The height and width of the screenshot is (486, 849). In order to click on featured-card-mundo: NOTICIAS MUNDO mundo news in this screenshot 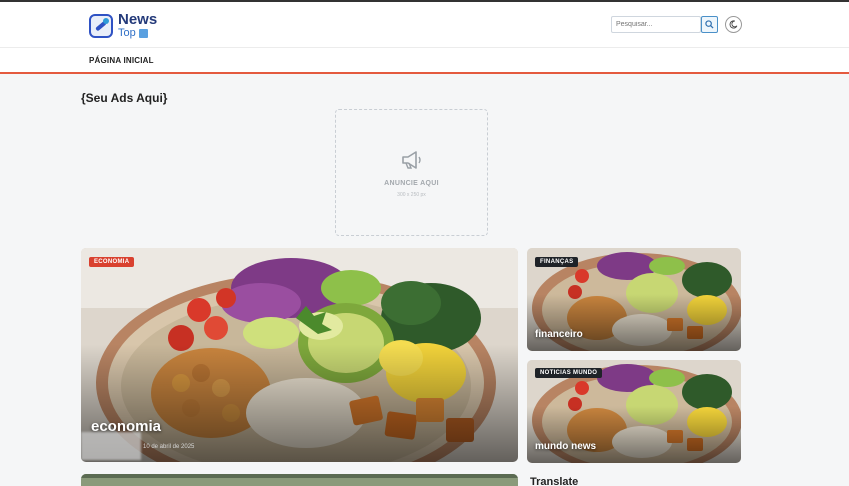, I will do `click(634, 411)`.